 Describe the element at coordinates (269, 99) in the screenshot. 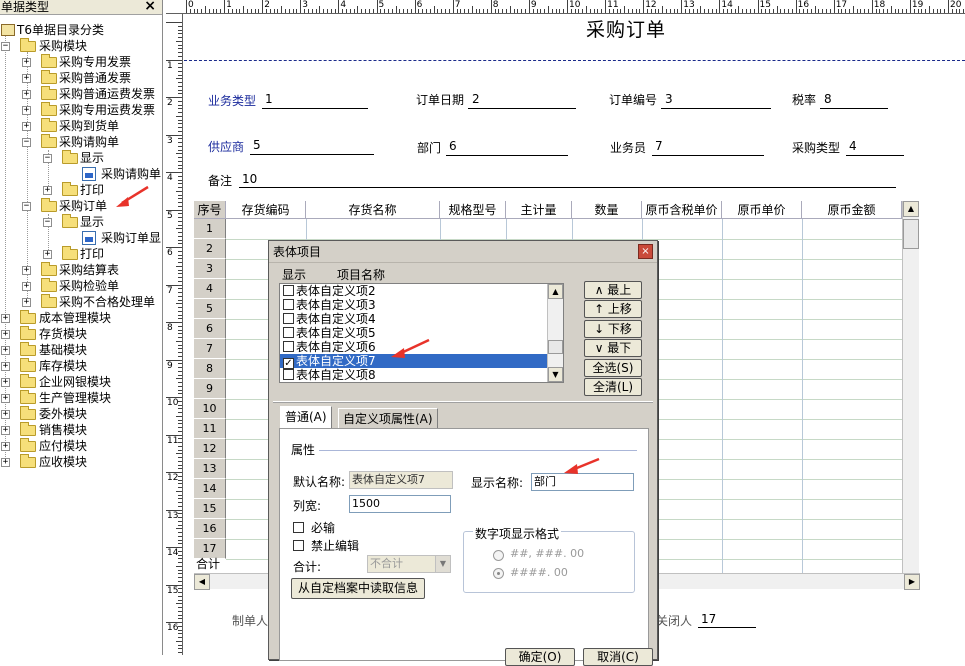

I see `field-value-biz-type: 1` at that location.